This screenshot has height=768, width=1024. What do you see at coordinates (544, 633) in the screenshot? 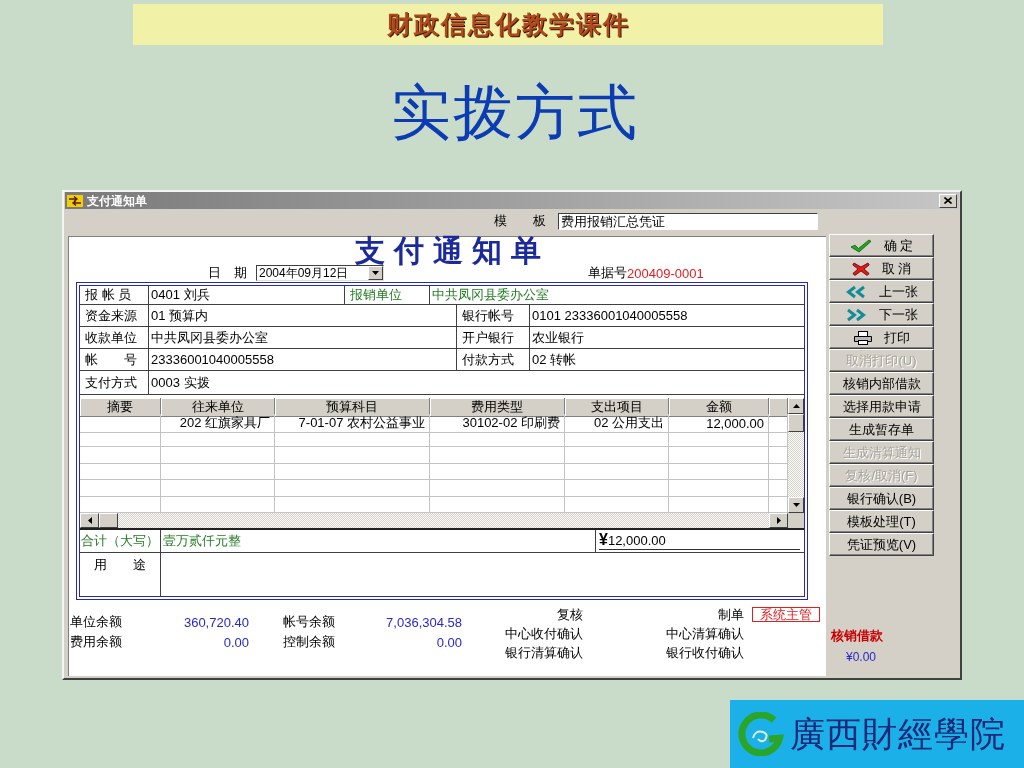
I see `signature-label: 中心收付确认` at bounding box center [544, 633].